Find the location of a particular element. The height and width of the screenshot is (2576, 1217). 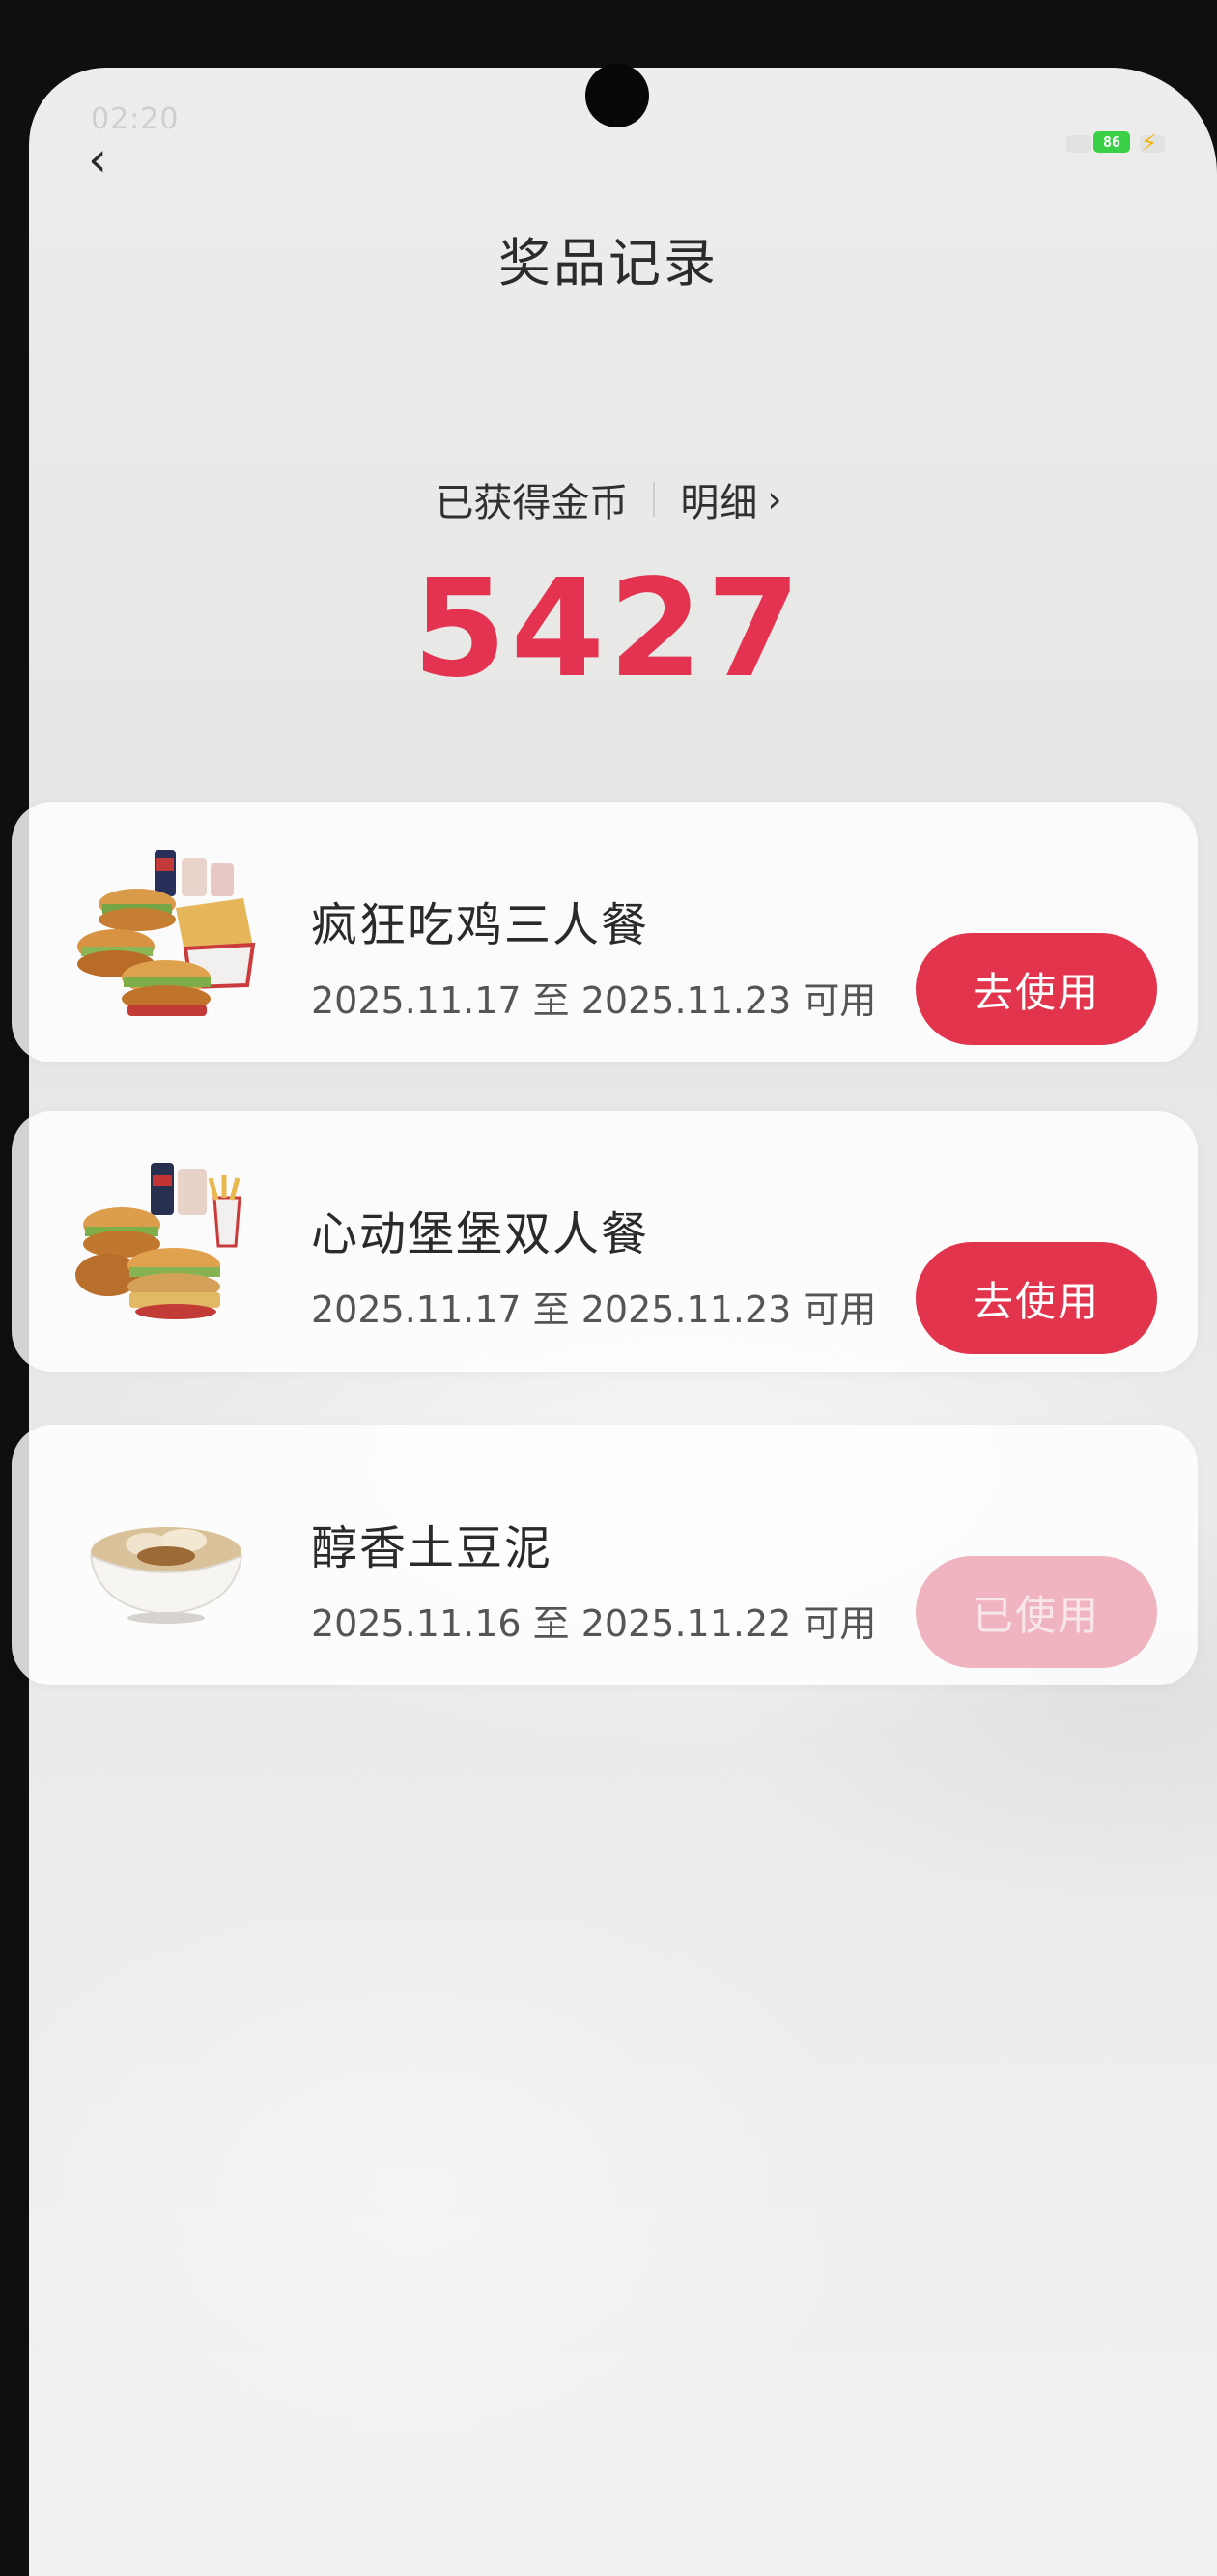

coin-header: 已获得金币 明细 › is located at coordinates (608, 499).